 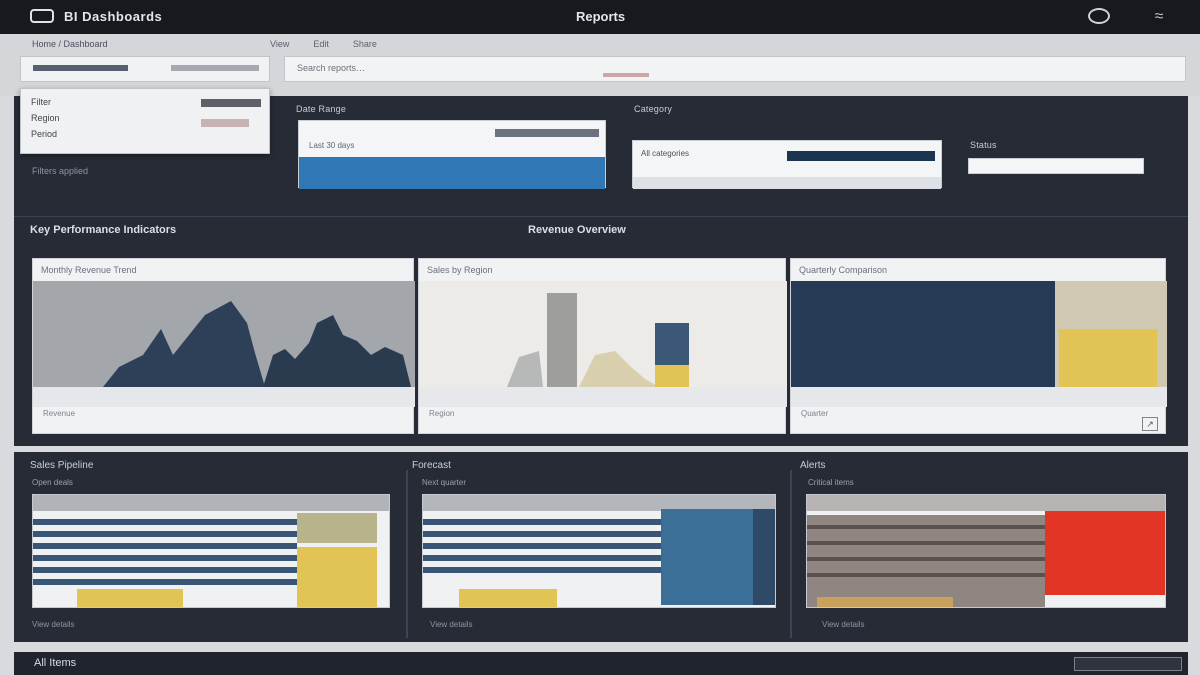 What do you see at coordinates (80, 68) in the screenshot?
I see `dropdown-trigger-bar` at bounding box center [80, 68].